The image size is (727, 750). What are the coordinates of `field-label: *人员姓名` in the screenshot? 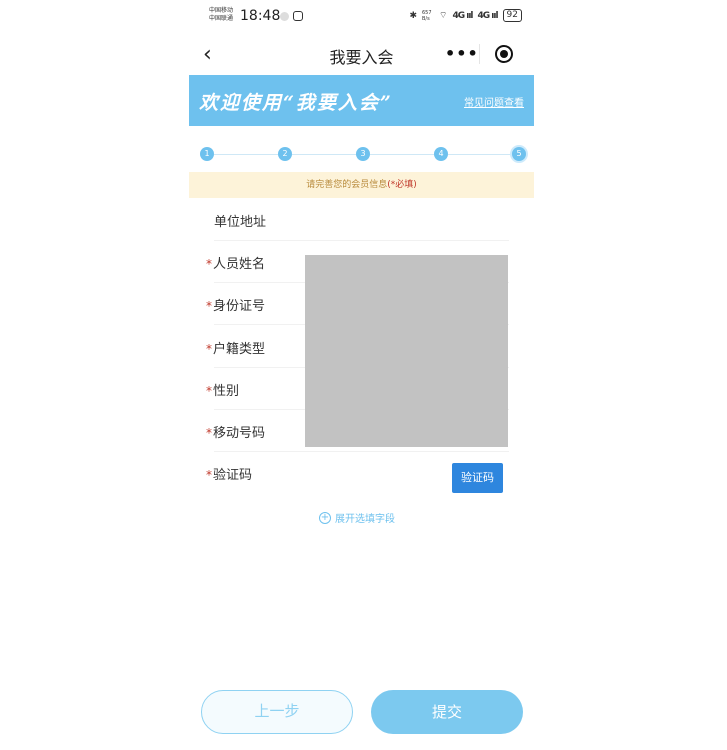 It's located at (235, 262).